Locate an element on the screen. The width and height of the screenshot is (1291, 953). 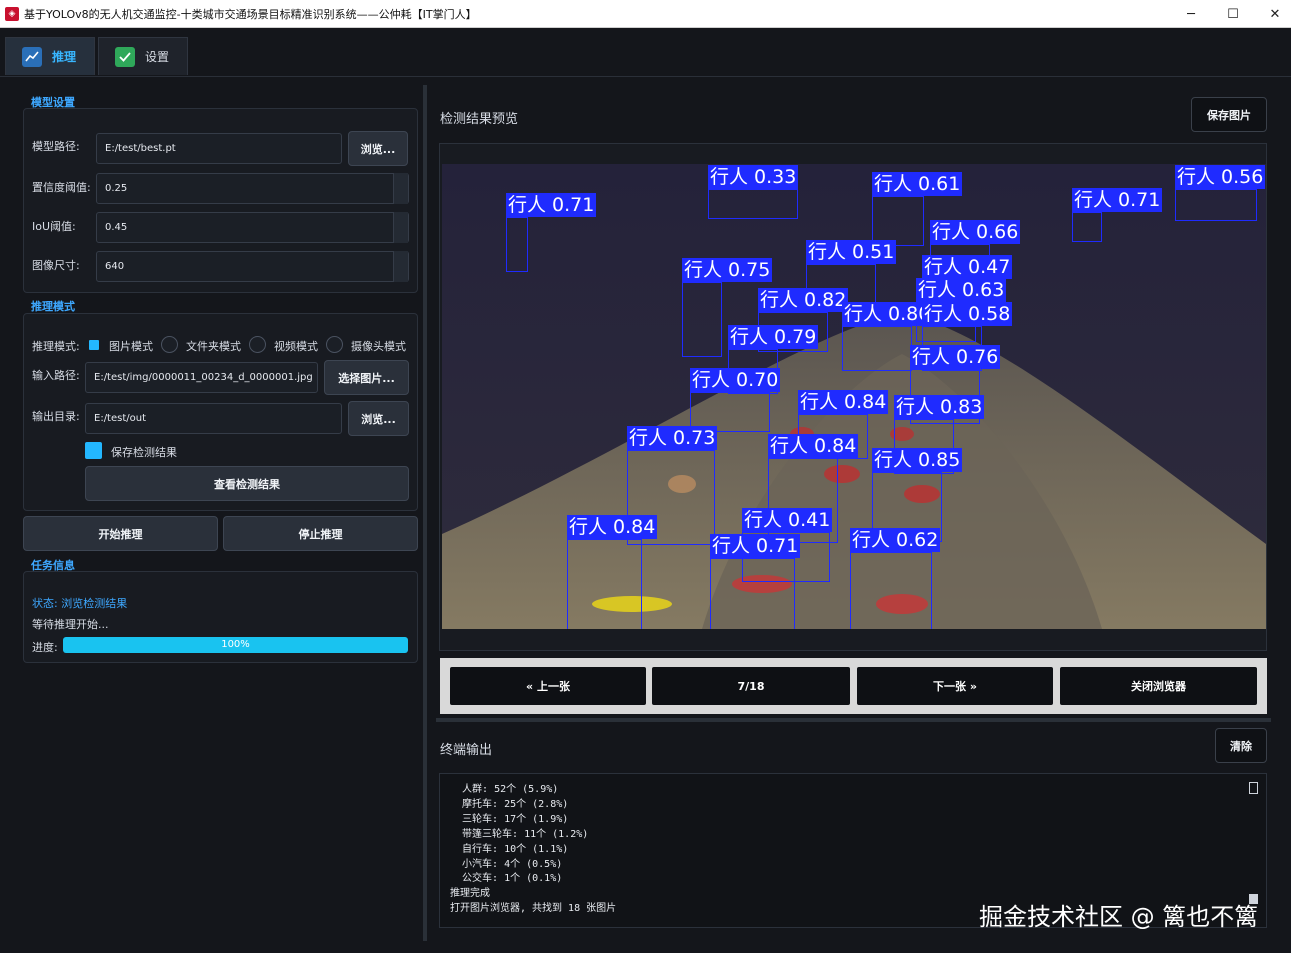
app-logo-icon: ◈ is located at coordinates (12, 13).